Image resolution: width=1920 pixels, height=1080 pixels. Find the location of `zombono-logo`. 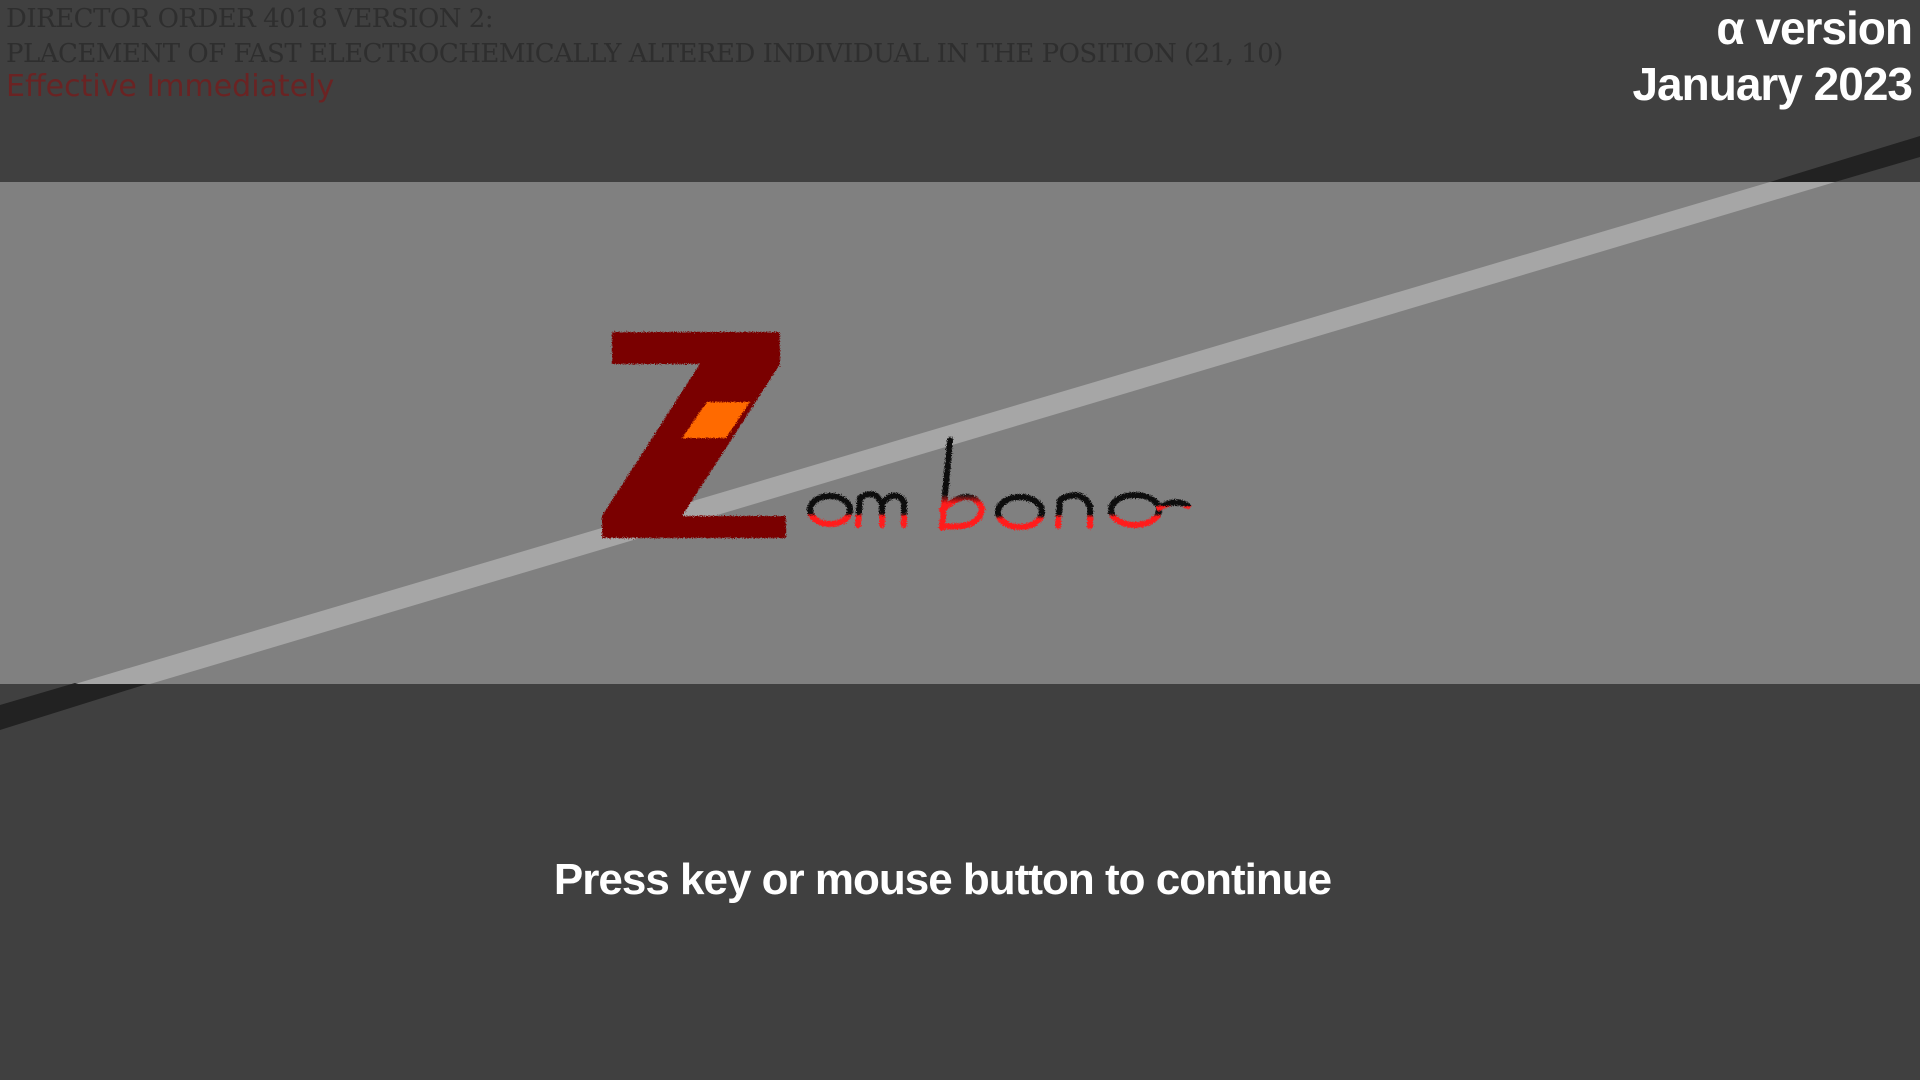

zombono-logo is located at coordinates (896, 435).